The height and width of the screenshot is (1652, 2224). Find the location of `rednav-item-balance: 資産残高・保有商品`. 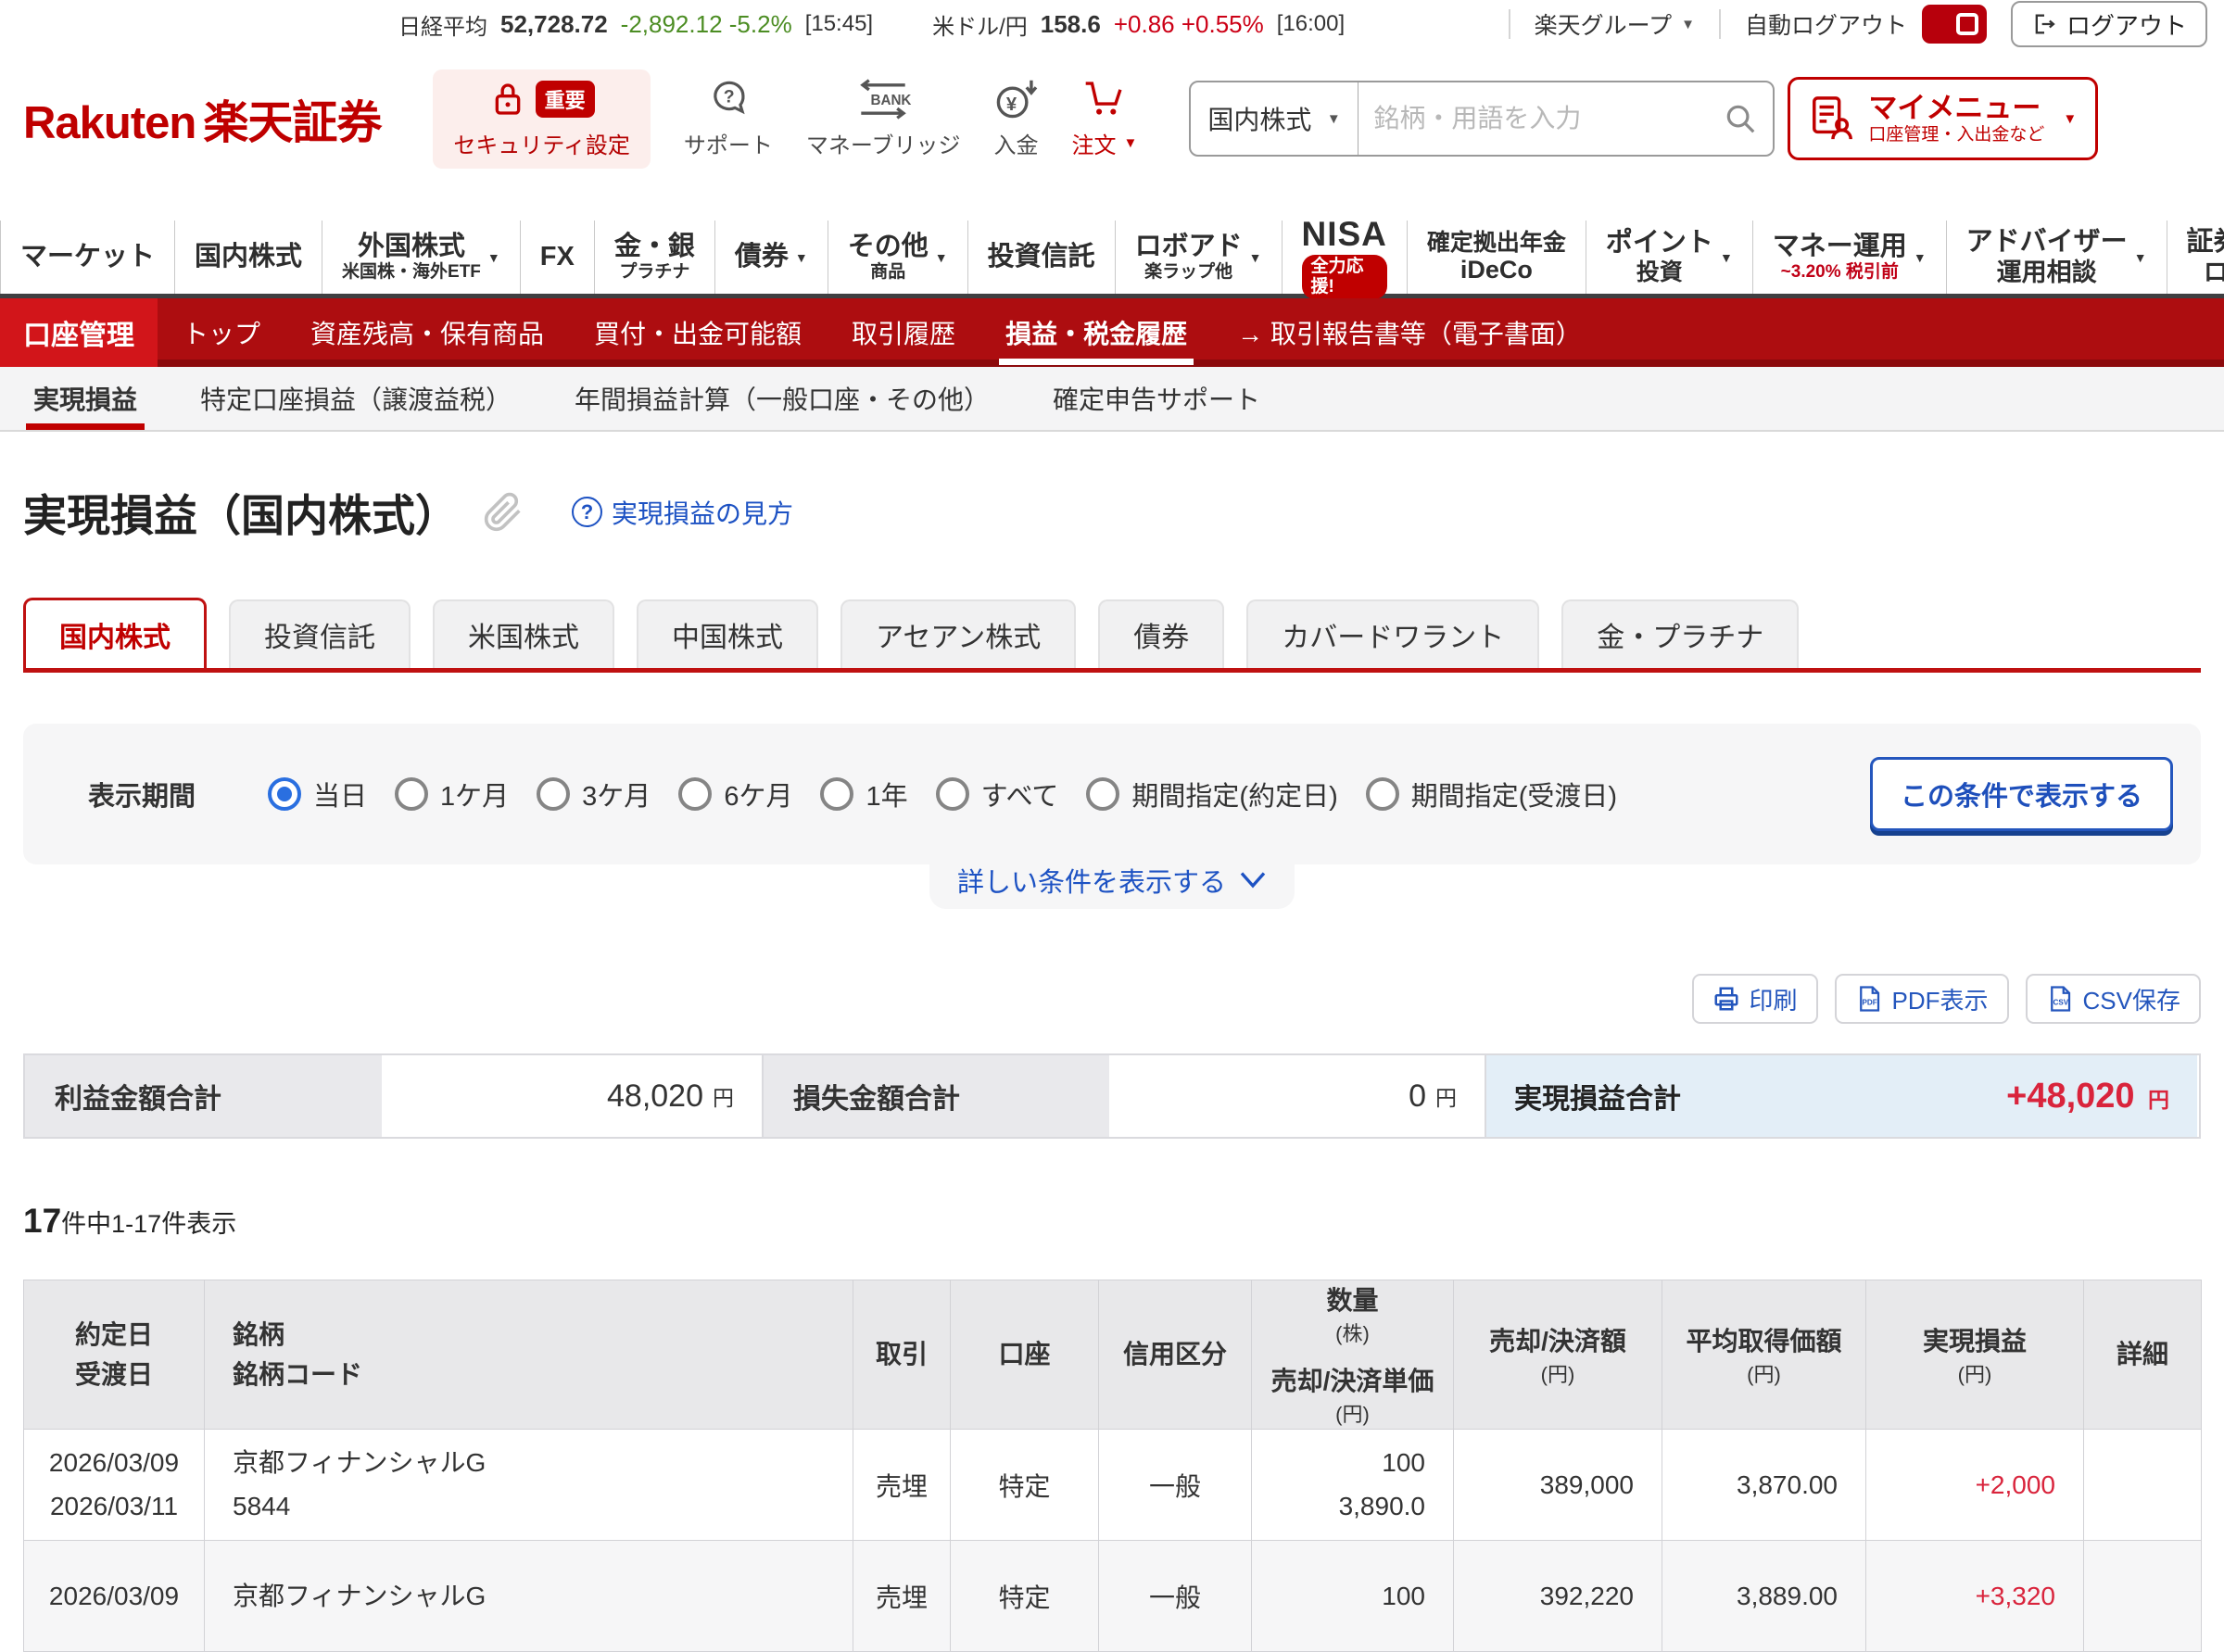

rednav-item-balance: 資産残高・保有商品 is located at coordinates (427, 332).